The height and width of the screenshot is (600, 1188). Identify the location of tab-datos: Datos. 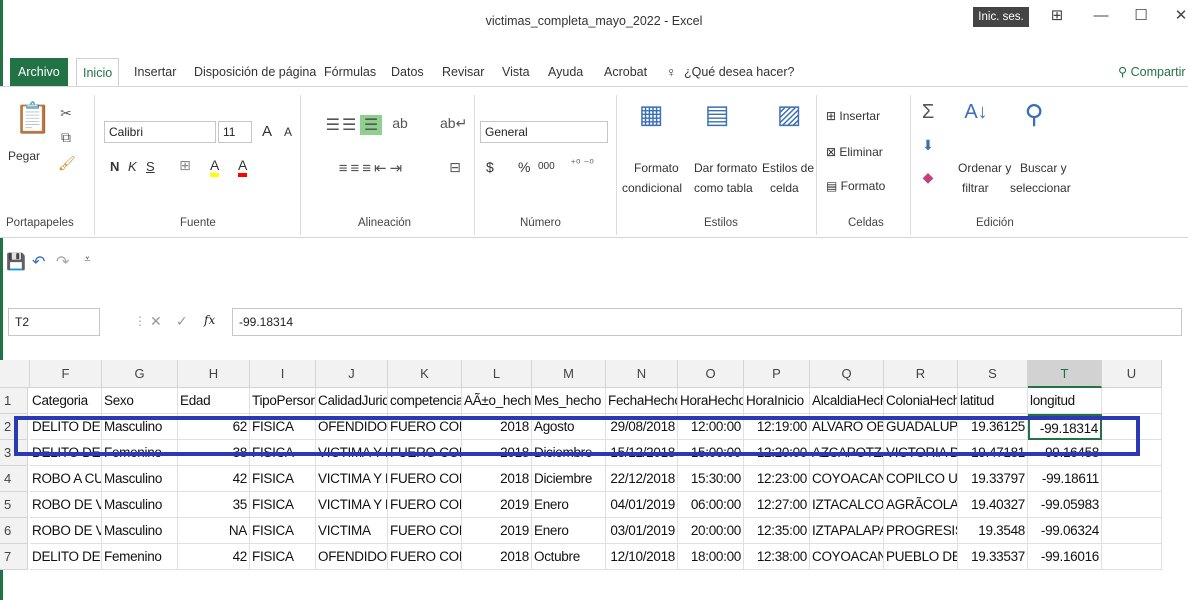
(407, 72).